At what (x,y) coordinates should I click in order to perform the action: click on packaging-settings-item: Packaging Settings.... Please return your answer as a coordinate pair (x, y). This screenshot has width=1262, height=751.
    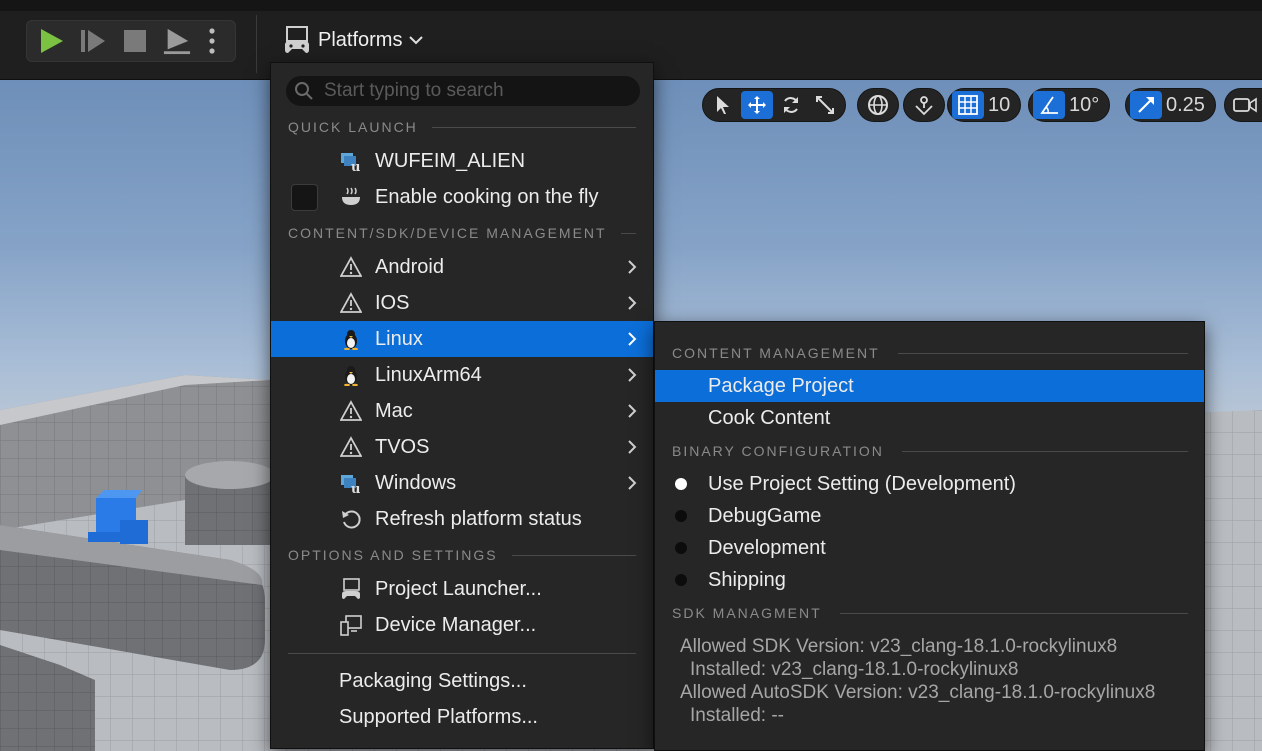
    Looking at the image, I should click on (462, 681).